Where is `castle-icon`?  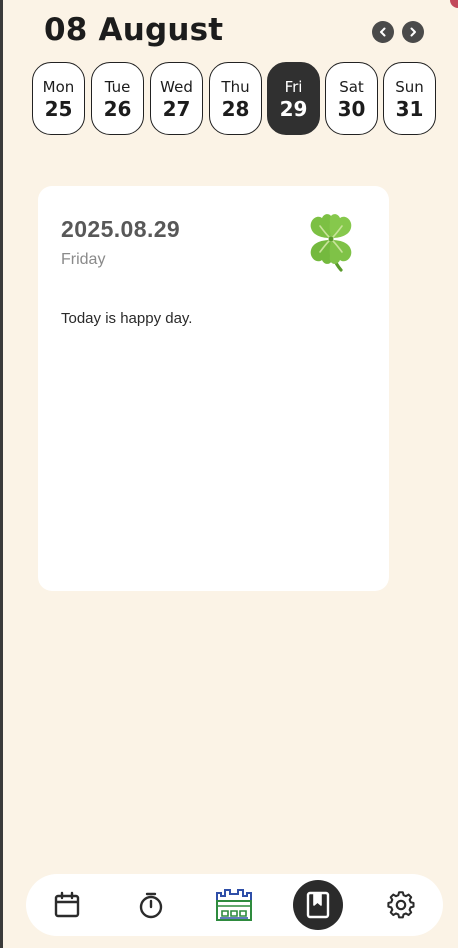
castle-icon is located at coordinates (234, 905).